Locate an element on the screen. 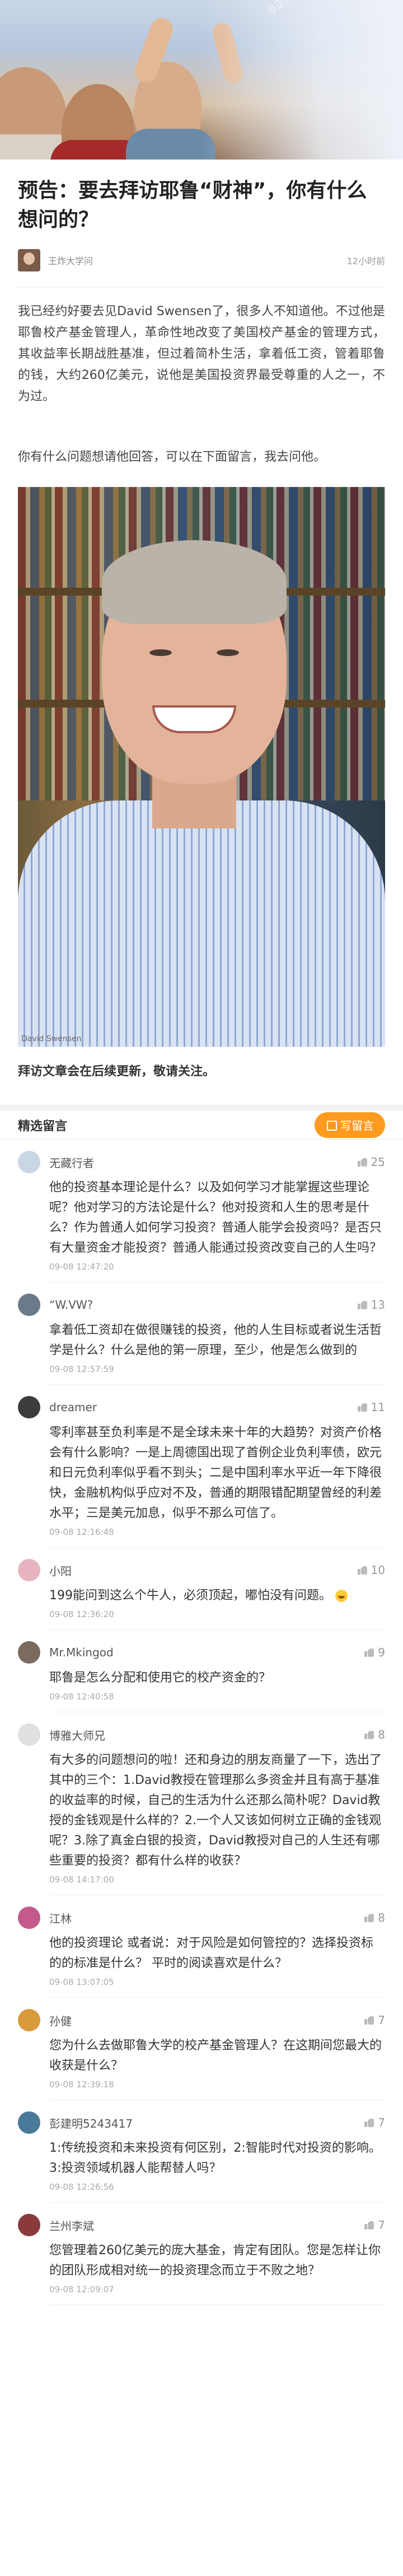 The width and height of the screenshot is (403, 2576). commenter-name: 小阳 is located at coordinates (60, 1570).